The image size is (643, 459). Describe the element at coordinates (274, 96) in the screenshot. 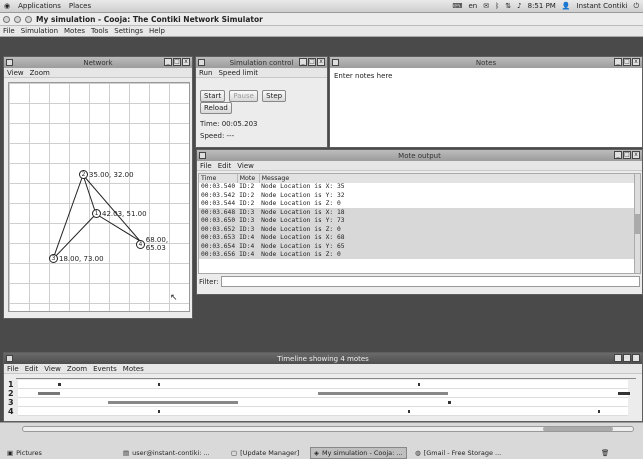

I see `step-button: Step` at that location.